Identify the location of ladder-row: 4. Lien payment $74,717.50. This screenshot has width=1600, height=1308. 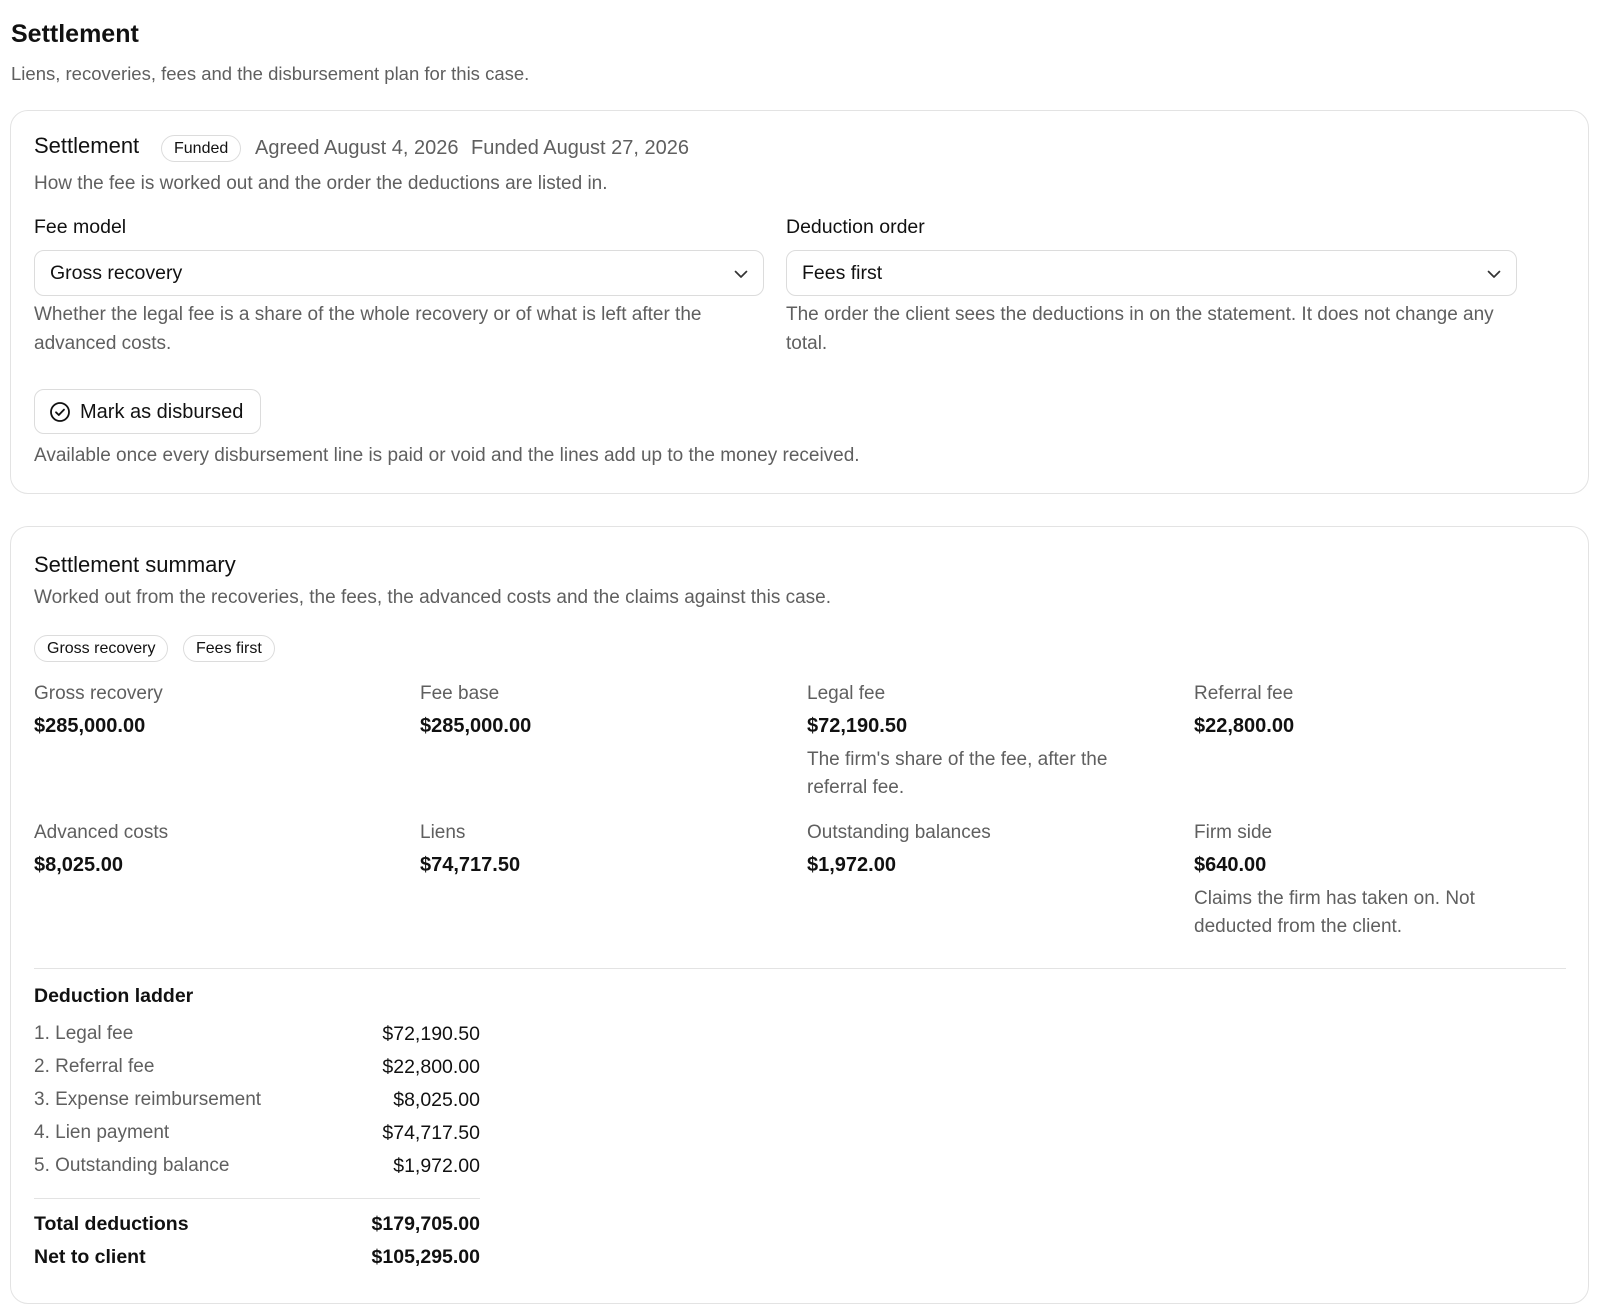
(257, 1135).